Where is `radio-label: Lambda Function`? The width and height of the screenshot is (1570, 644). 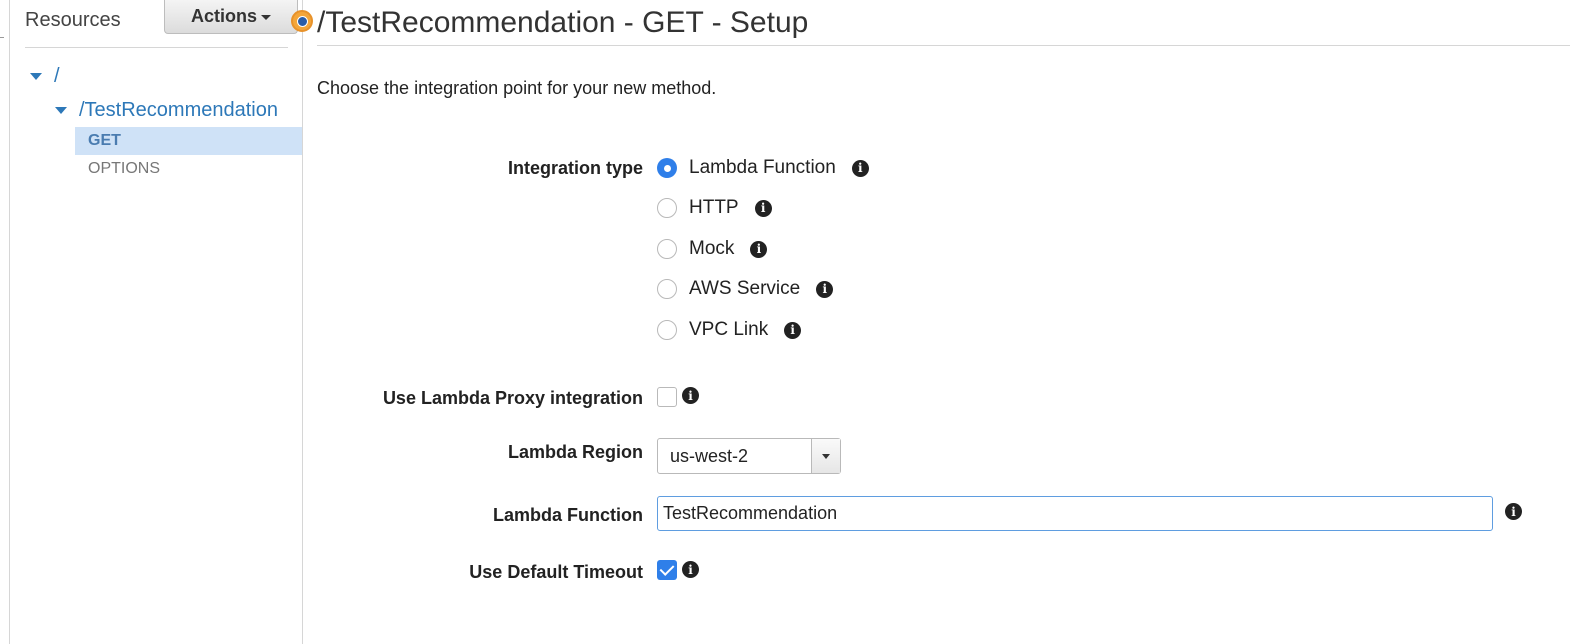
radio-label: Lambda Function is located at coordinates (762, 167).